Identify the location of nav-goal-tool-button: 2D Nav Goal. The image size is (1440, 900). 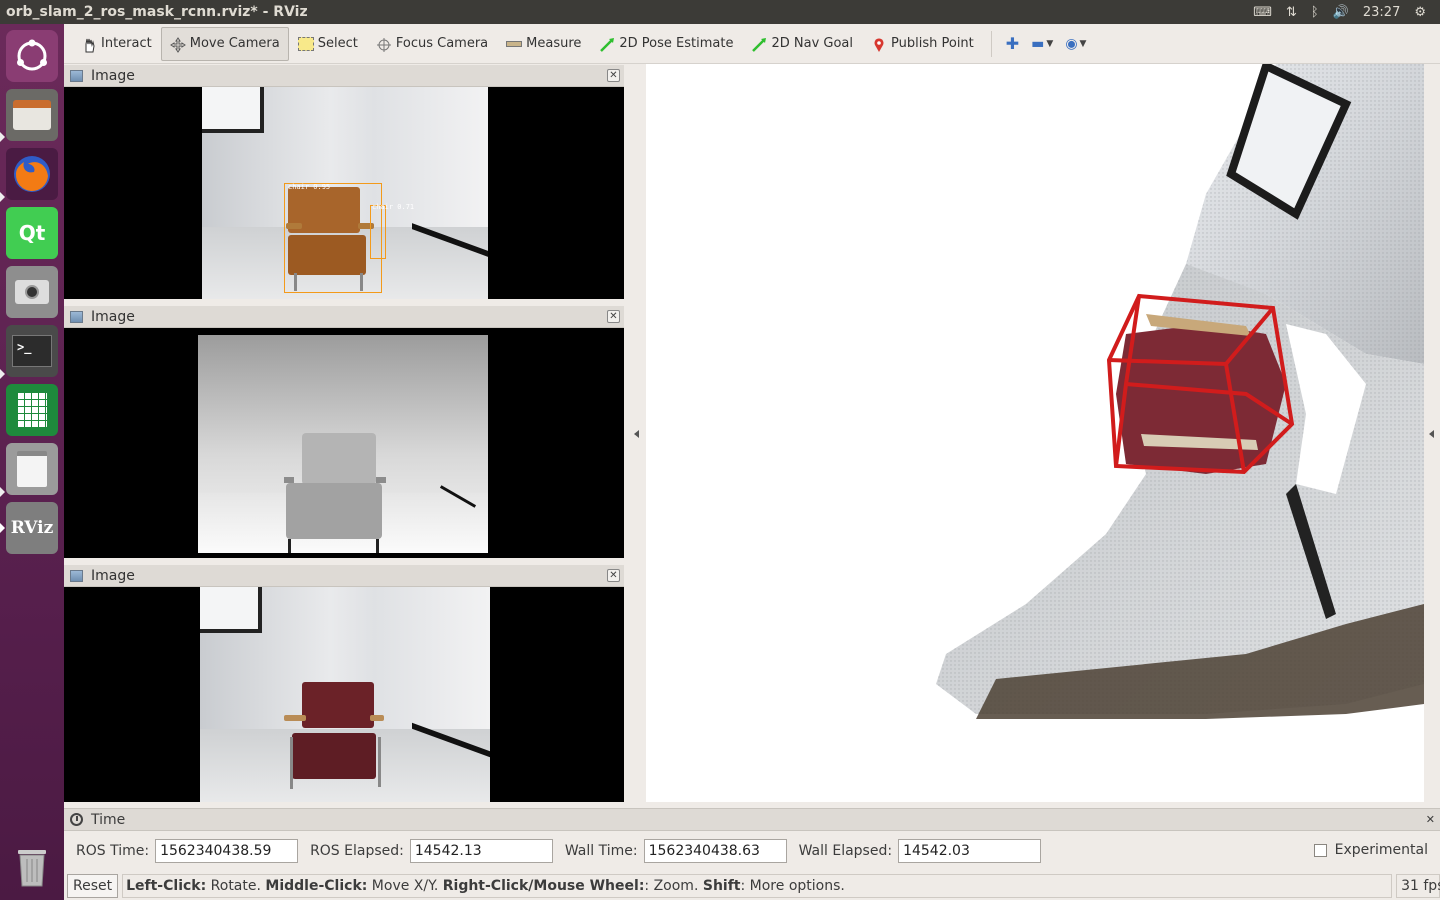
(802, 44).